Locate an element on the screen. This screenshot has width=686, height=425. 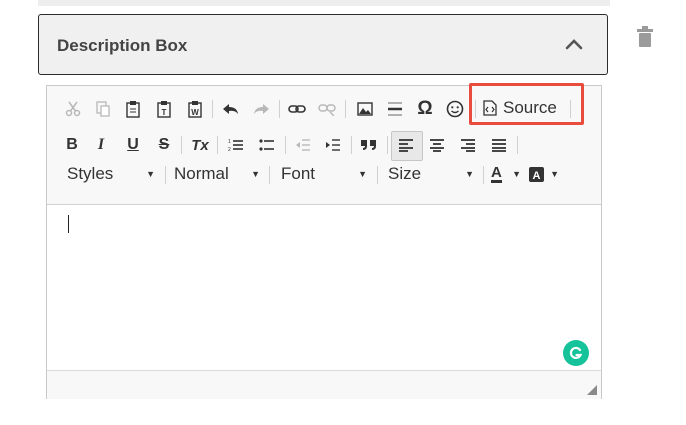
format-dropdown: Normal ▼ is located at coordinates (217, 174).